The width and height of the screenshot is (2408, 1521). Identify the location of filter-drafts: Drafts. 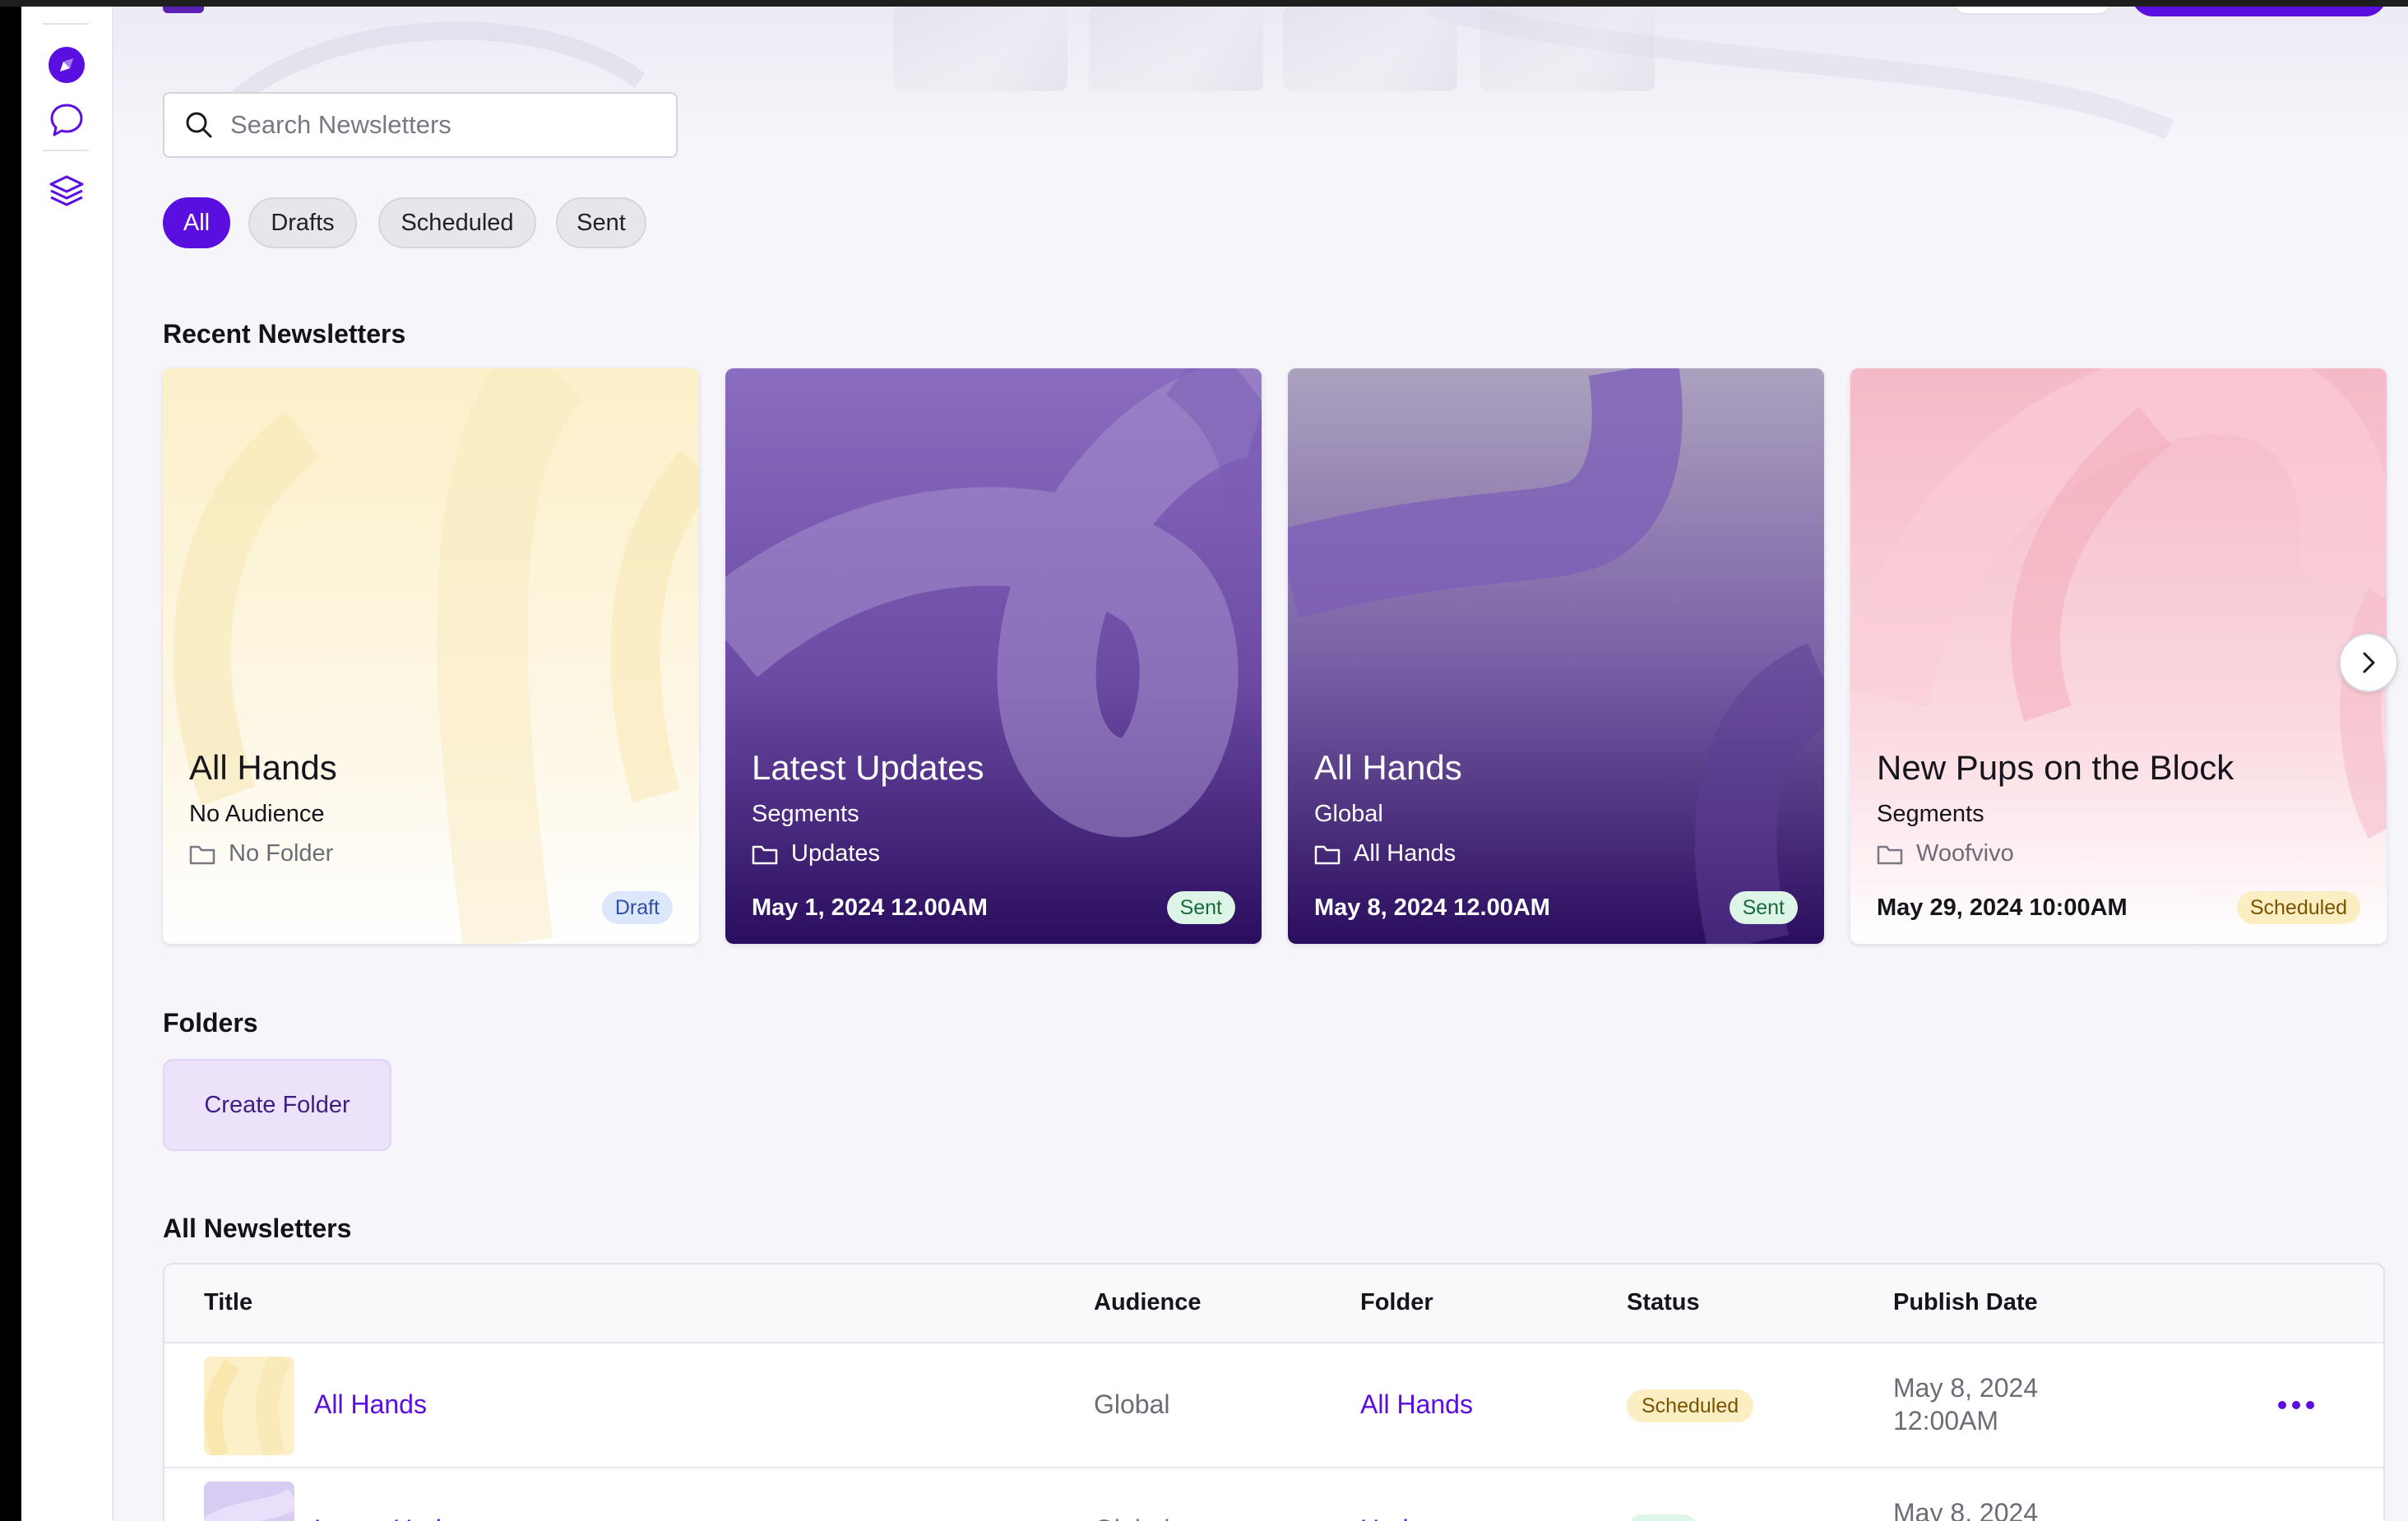
(302, 223).